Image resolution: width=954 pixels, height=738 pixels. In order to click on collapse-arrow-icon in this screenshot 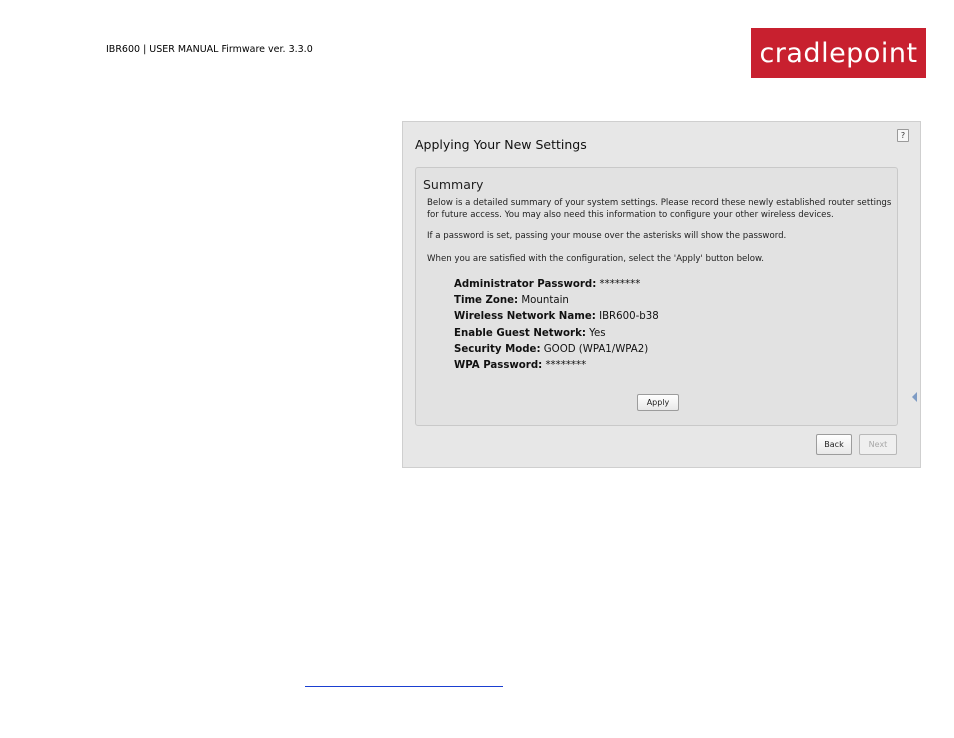, I will do `click(914, 397)`.